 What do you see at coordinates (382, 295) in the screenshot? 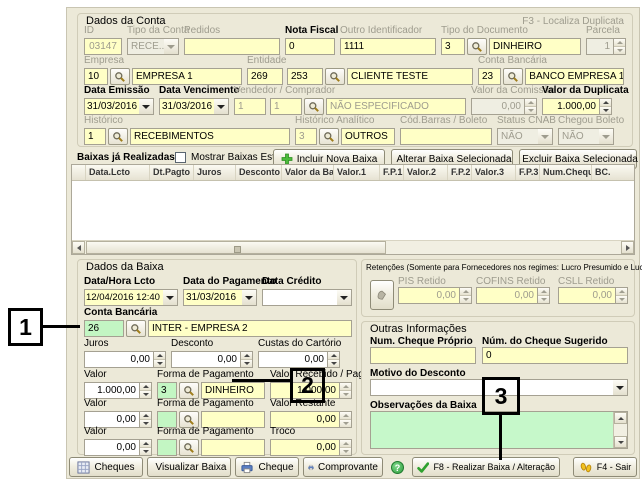
I see `retencoes-button` at bounding box center [382, 295].